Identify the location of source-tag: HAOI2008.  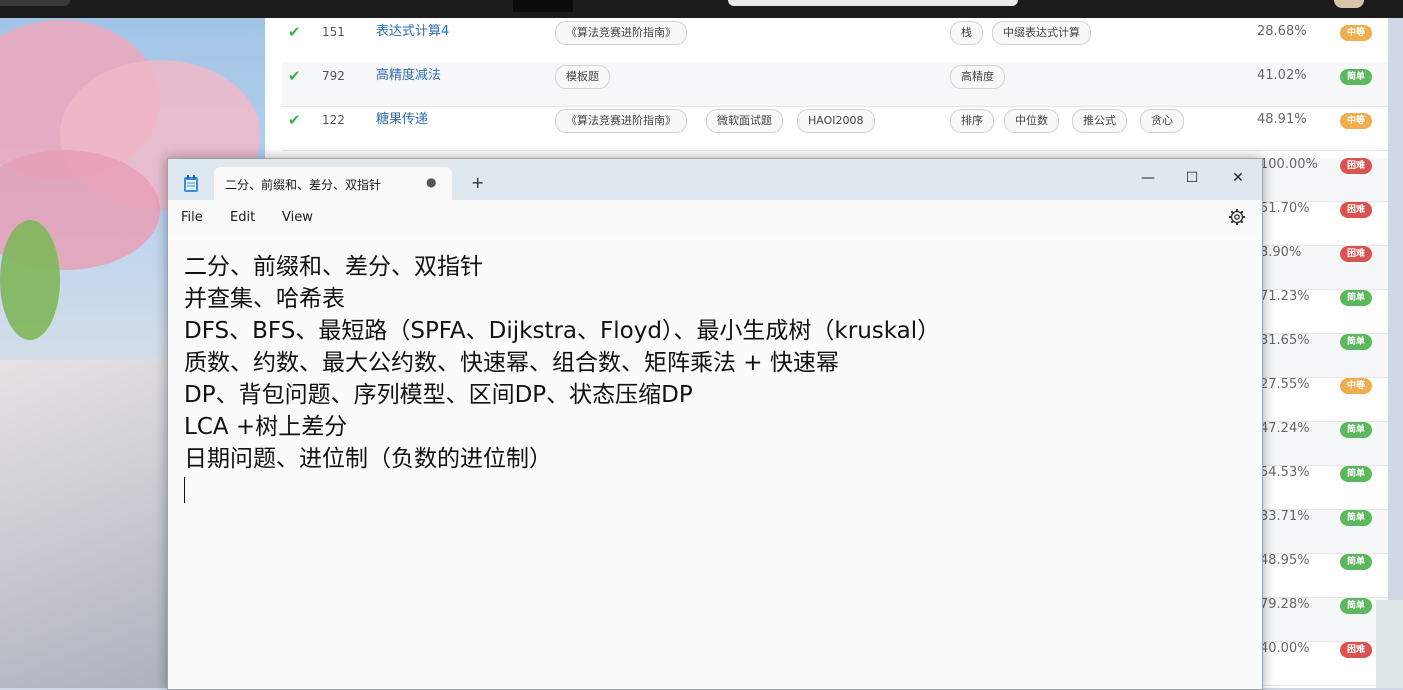
(836, 121).